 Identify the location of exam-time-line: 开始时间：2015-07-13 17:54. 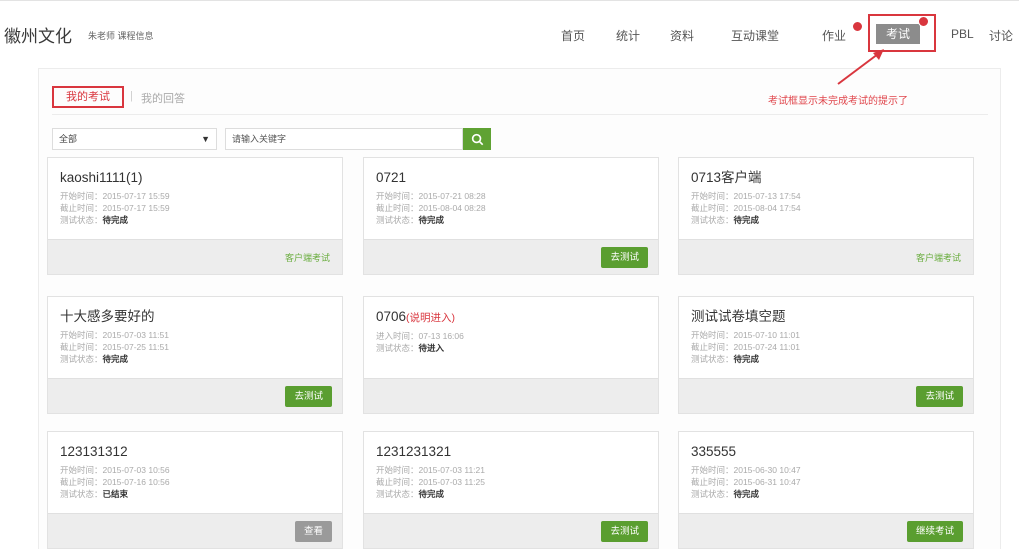
(746, 196).